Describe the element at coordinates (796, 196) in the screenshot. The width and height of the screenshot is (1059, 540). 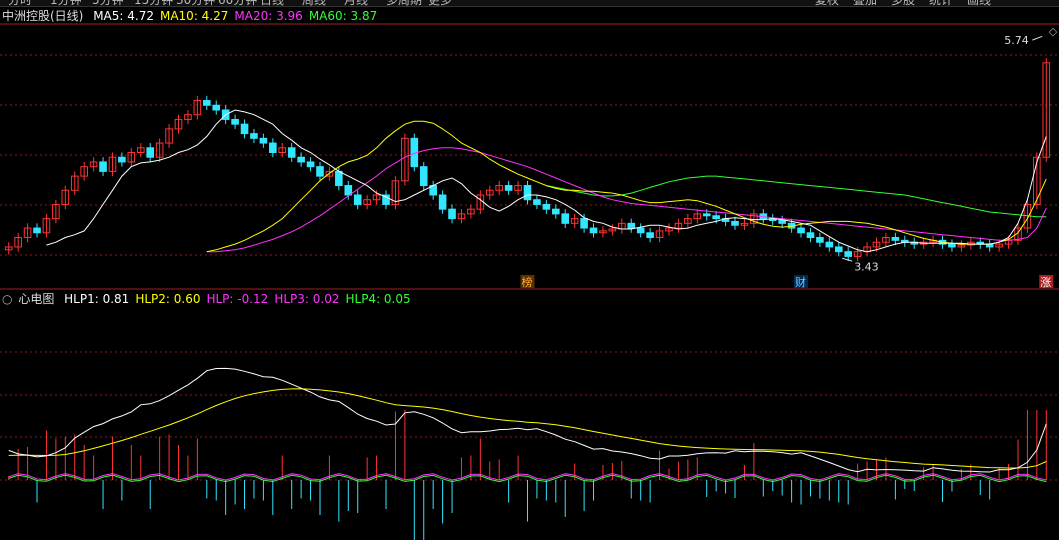
I see `ma60-line` at that location.